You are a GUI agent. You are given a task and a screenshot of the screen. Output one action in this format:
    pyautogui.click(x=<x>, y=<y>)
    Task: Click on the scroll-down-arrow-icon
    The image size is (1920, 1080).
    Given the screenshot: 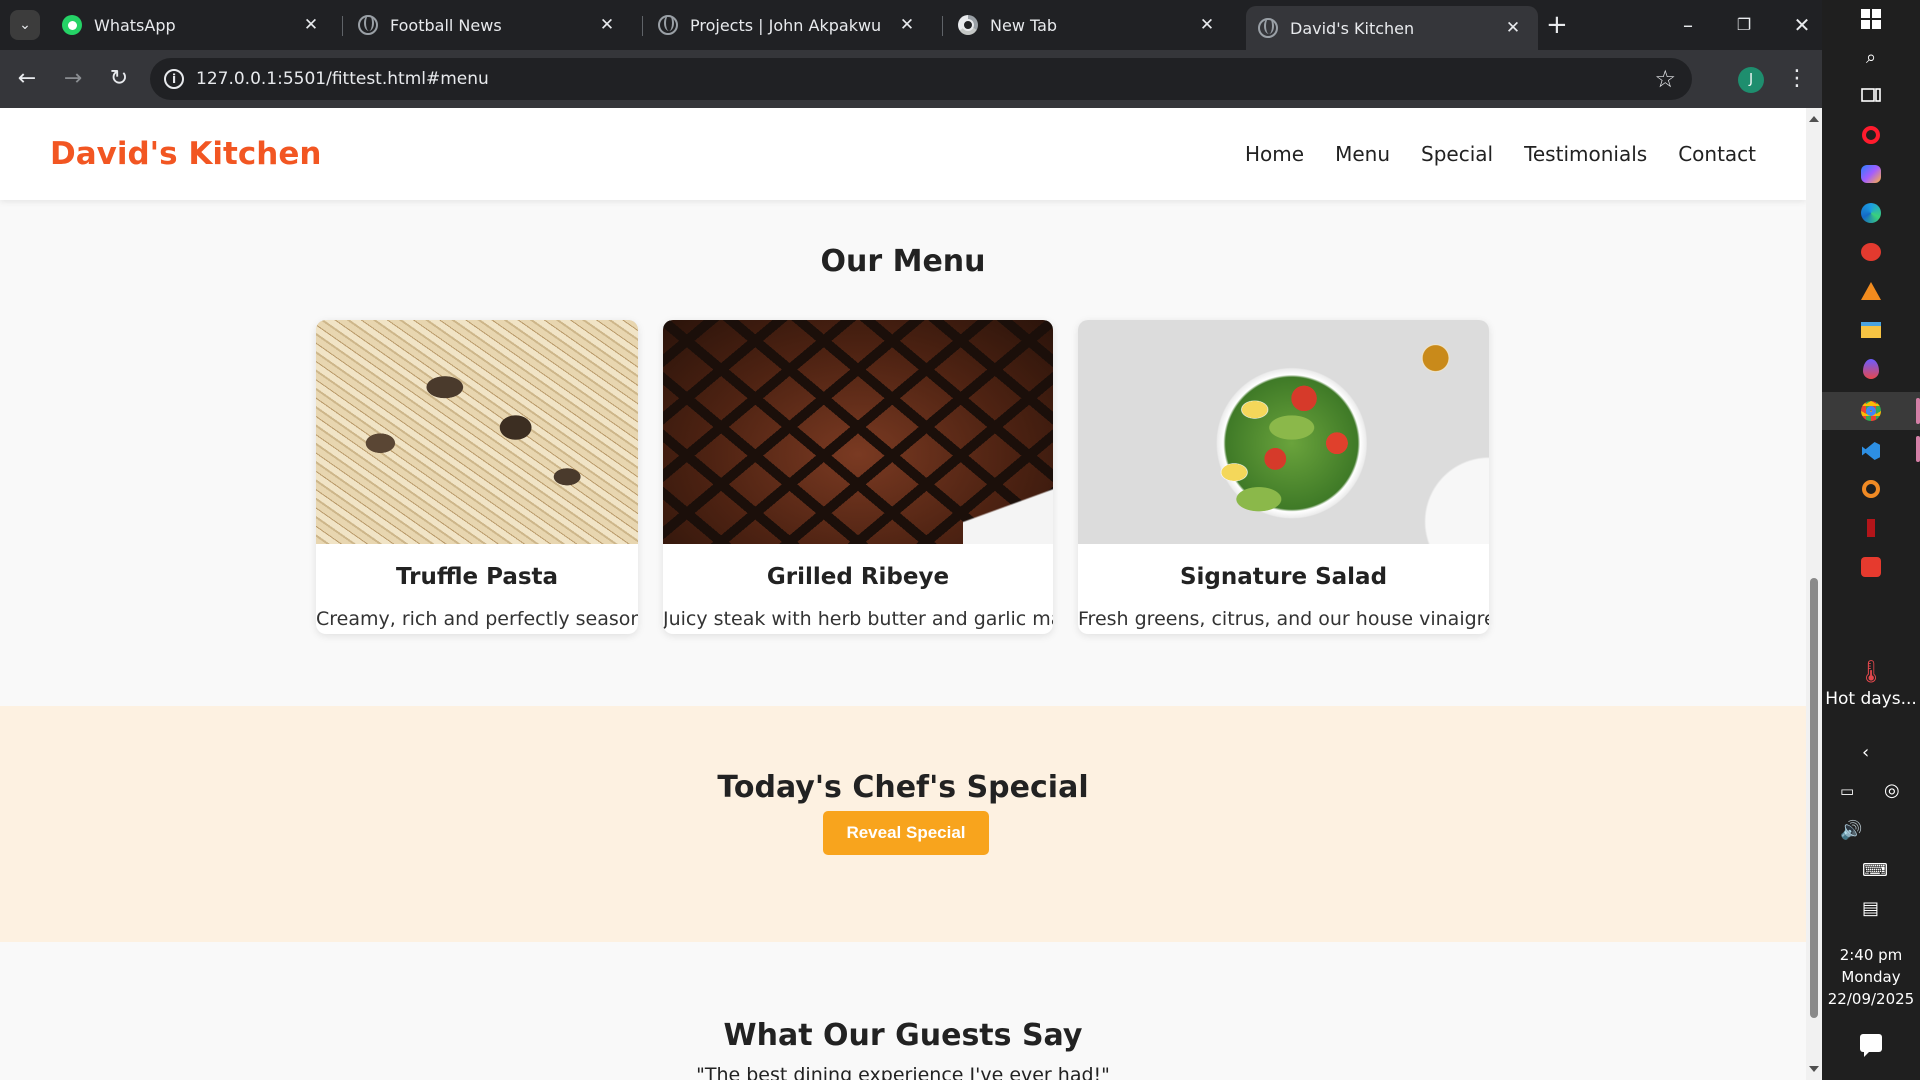 What is the action you would take?
    pyautogui.click(x=1814, y=1069)
    